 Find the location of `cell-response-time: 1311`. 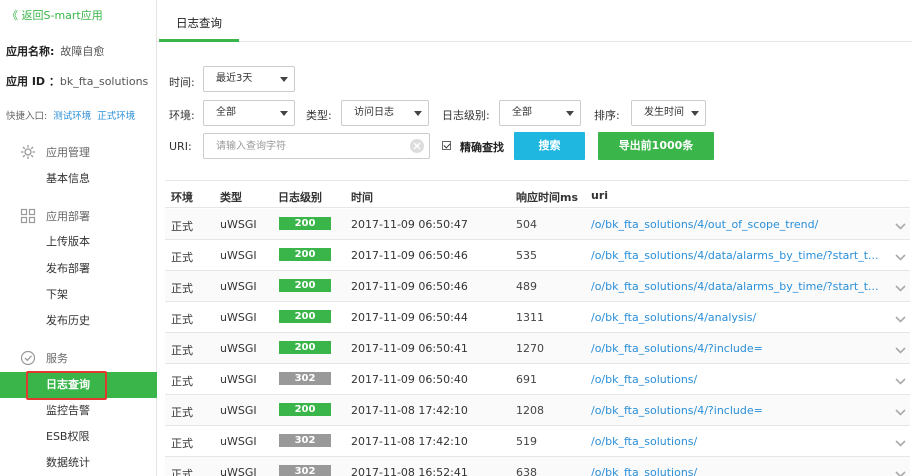

cell-response-time: 1311 is located at coordinates (530, 317).